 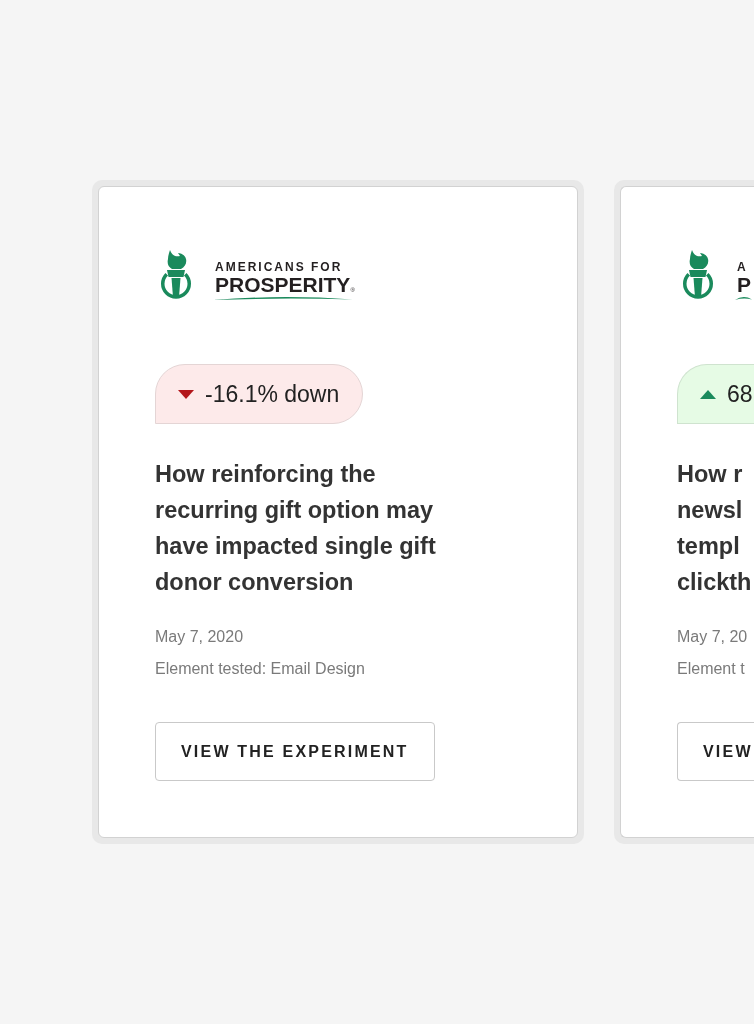 What do you see at coordinates (715, 751) in the screenshot?
I see `view-experiment-button: VIEW` at bounding box center [715, 751].